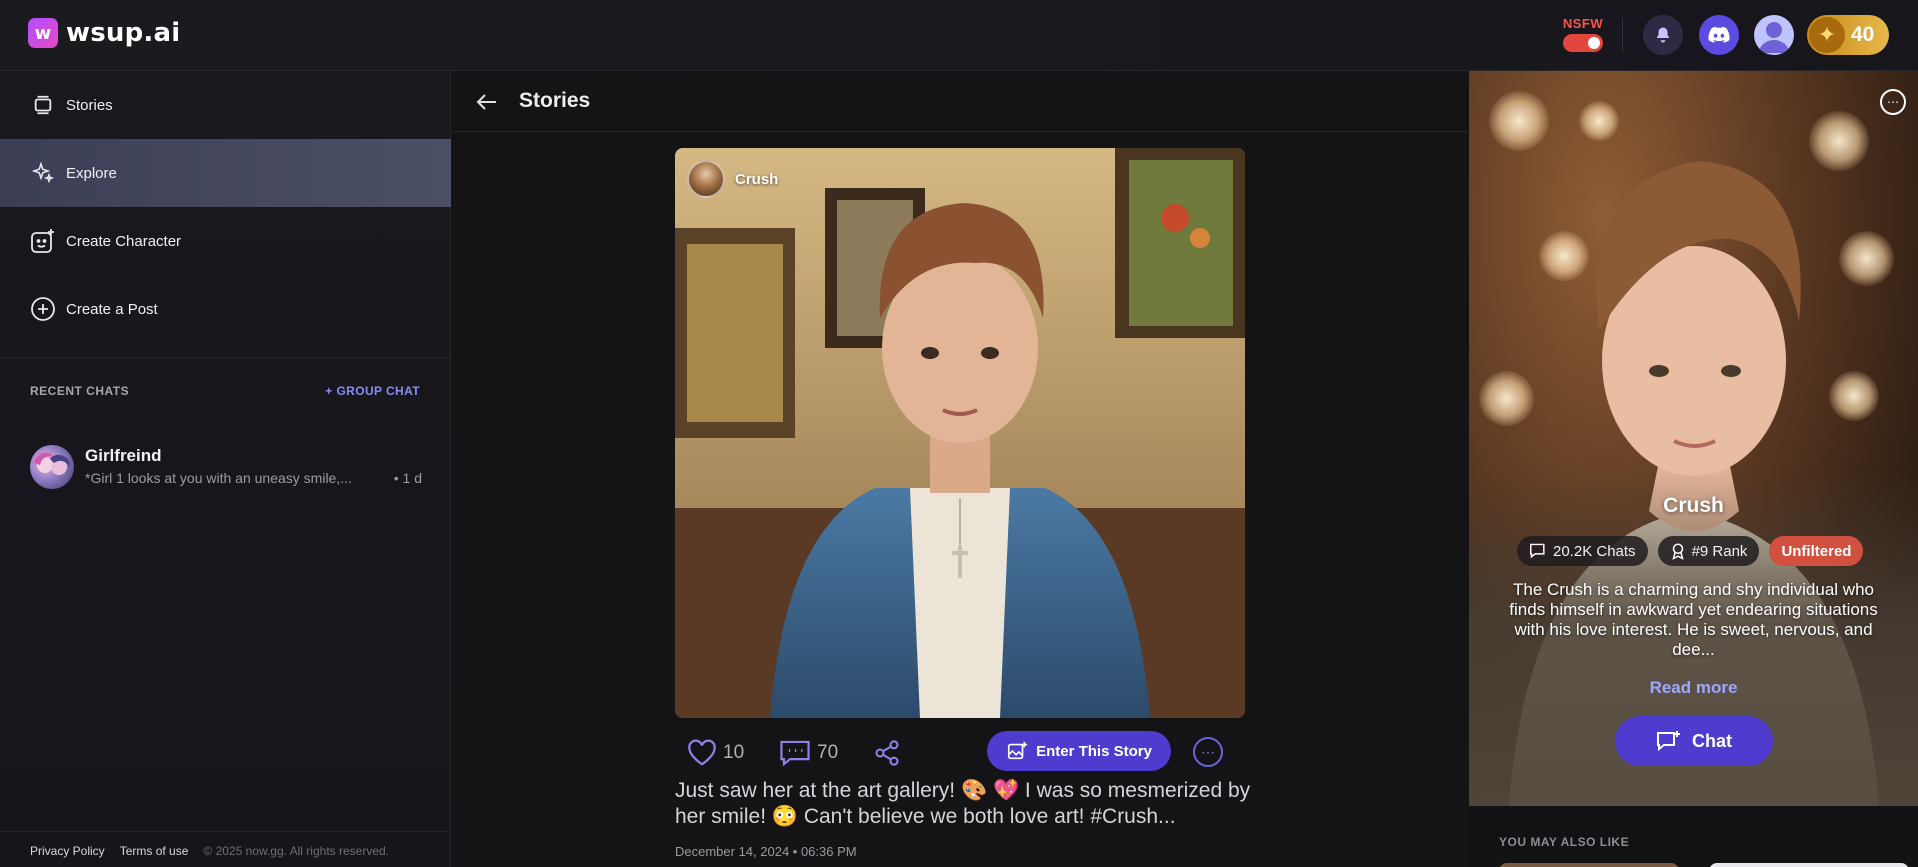 The height and width of the screenshot is (867, 1918). I want to click on like-count: 10, so click(734, 752).